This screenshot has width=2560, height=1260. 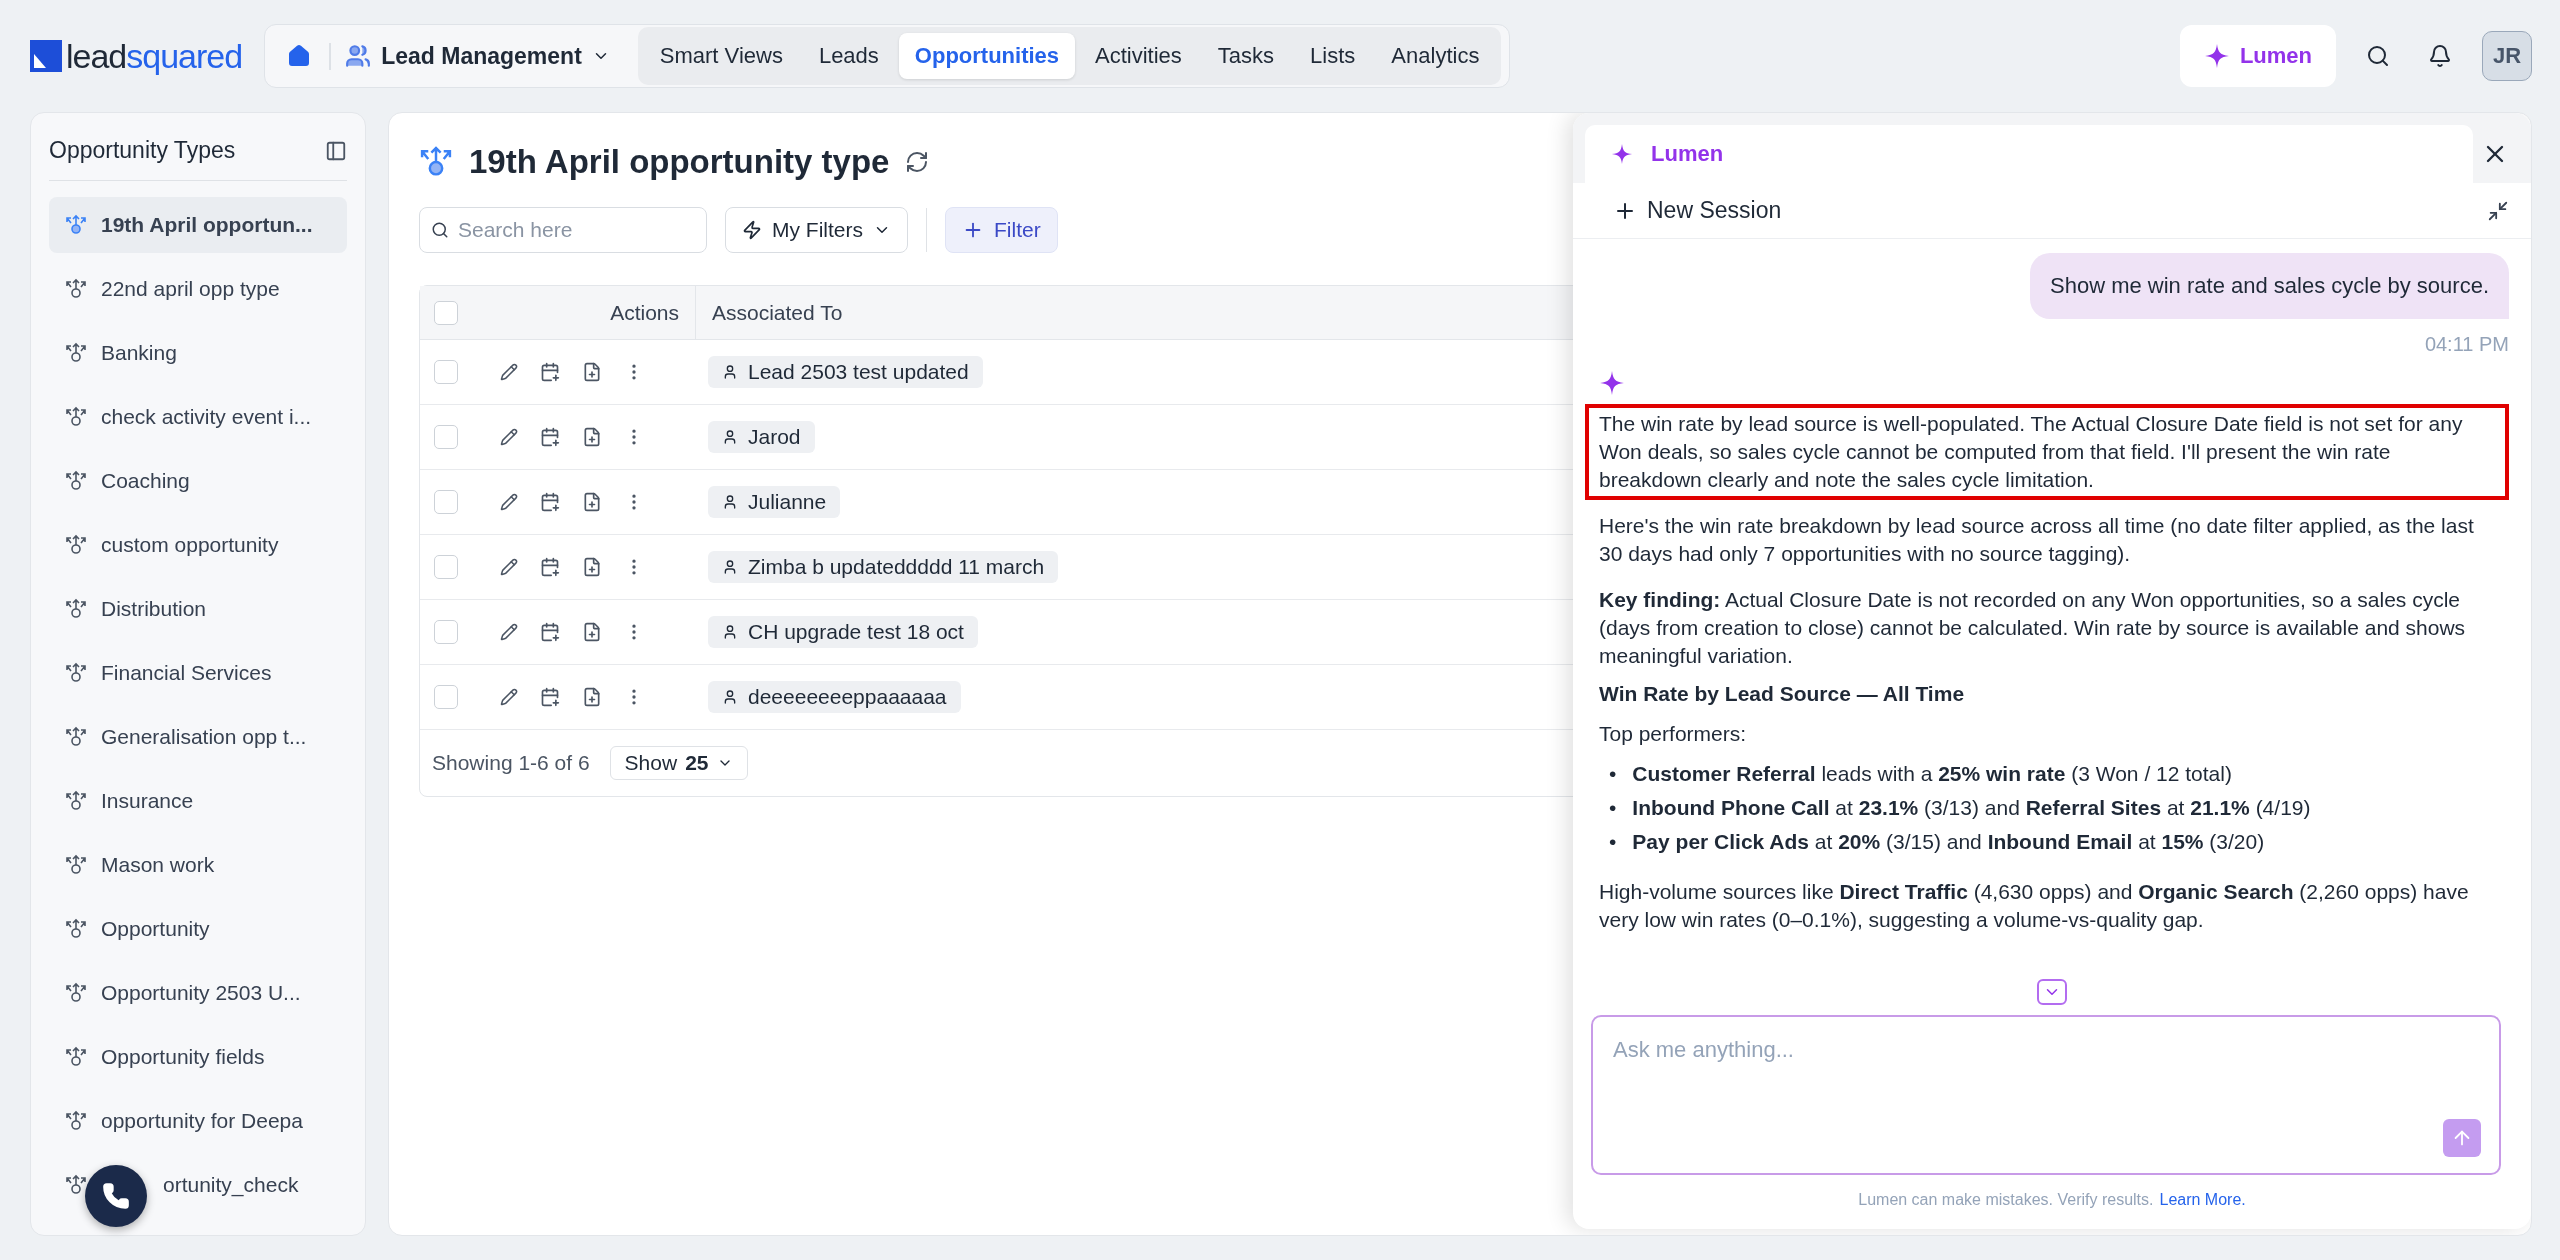 I want to click on users-icon, so click(x=358, y=56).